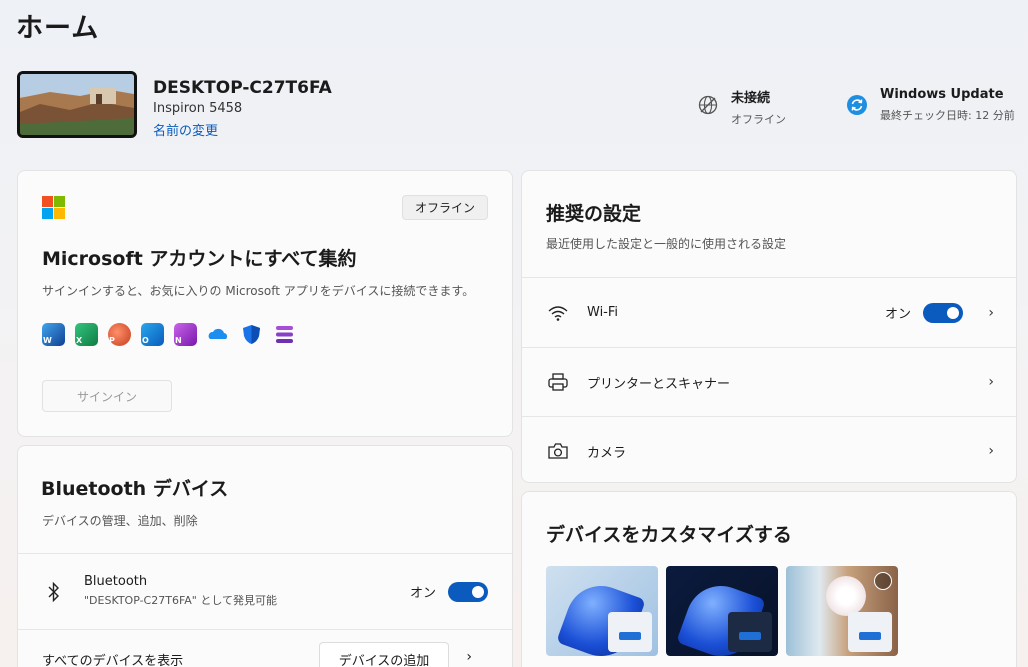 The image size is (1028, 667). Describe the element at coordinates (769, 449) in the screenshot. I see `camera-row: カメラ ›` at that location.